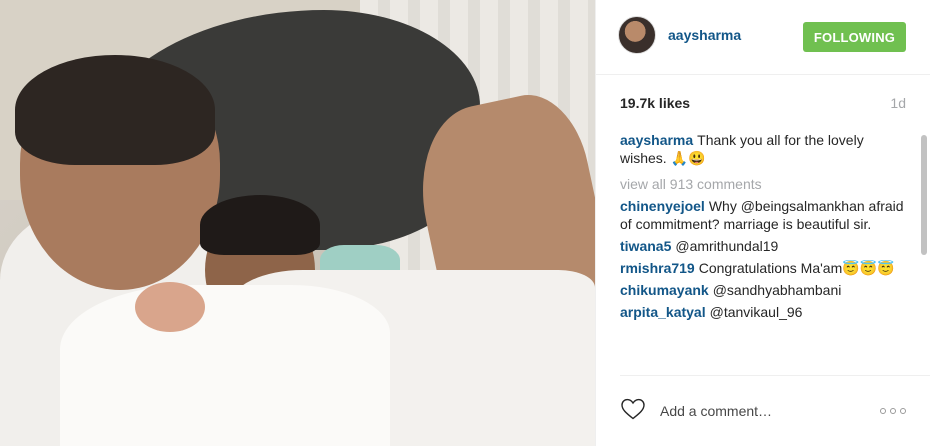  What do you see at coordinates (633, 408) in the screenshot?
I see `heart-icon-svg` at bounding box center [633, 408].